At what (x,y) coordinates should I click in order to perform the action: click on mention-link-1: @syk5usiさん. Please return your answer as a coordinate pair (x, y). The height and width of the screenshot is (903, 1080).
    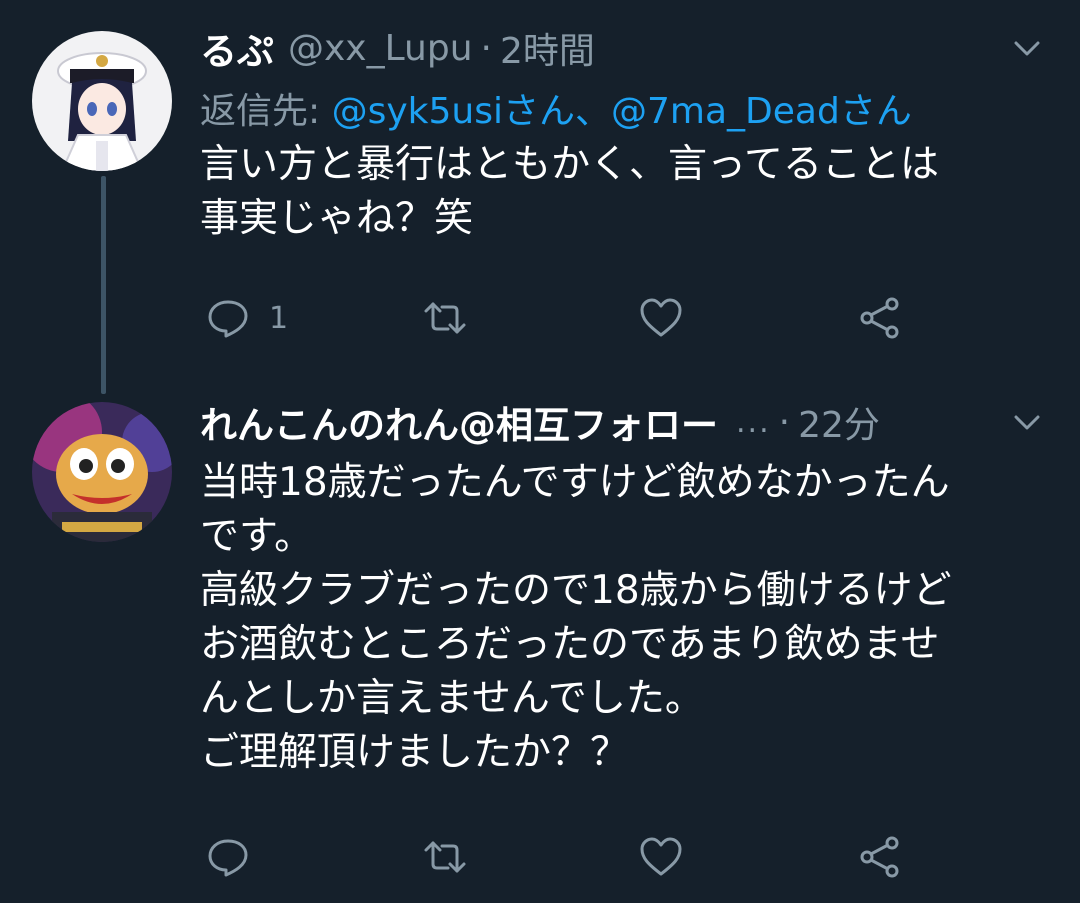
    Looking at the image, I should click on (453, 111).